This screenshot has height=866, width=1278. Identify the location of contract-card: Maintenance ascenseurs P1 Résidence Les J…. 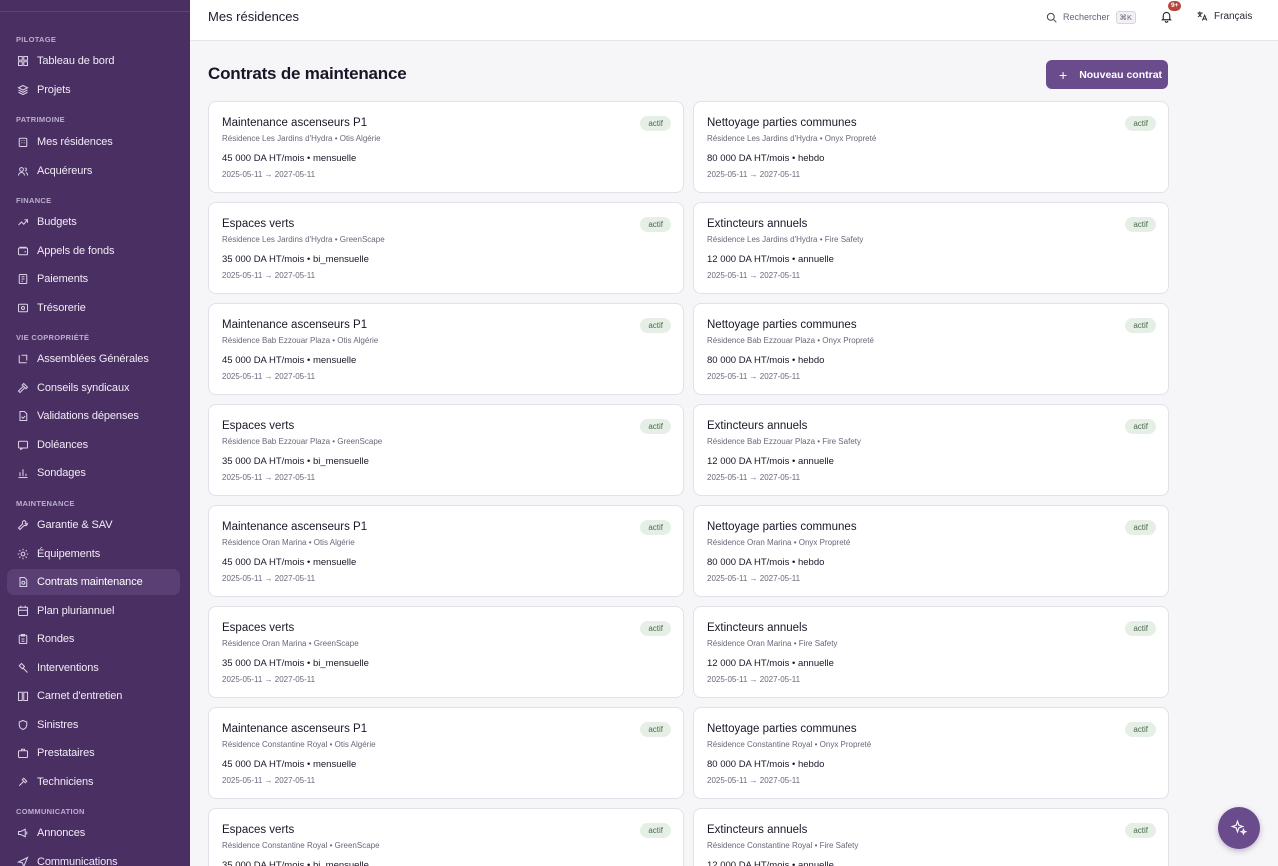
(446, 147).